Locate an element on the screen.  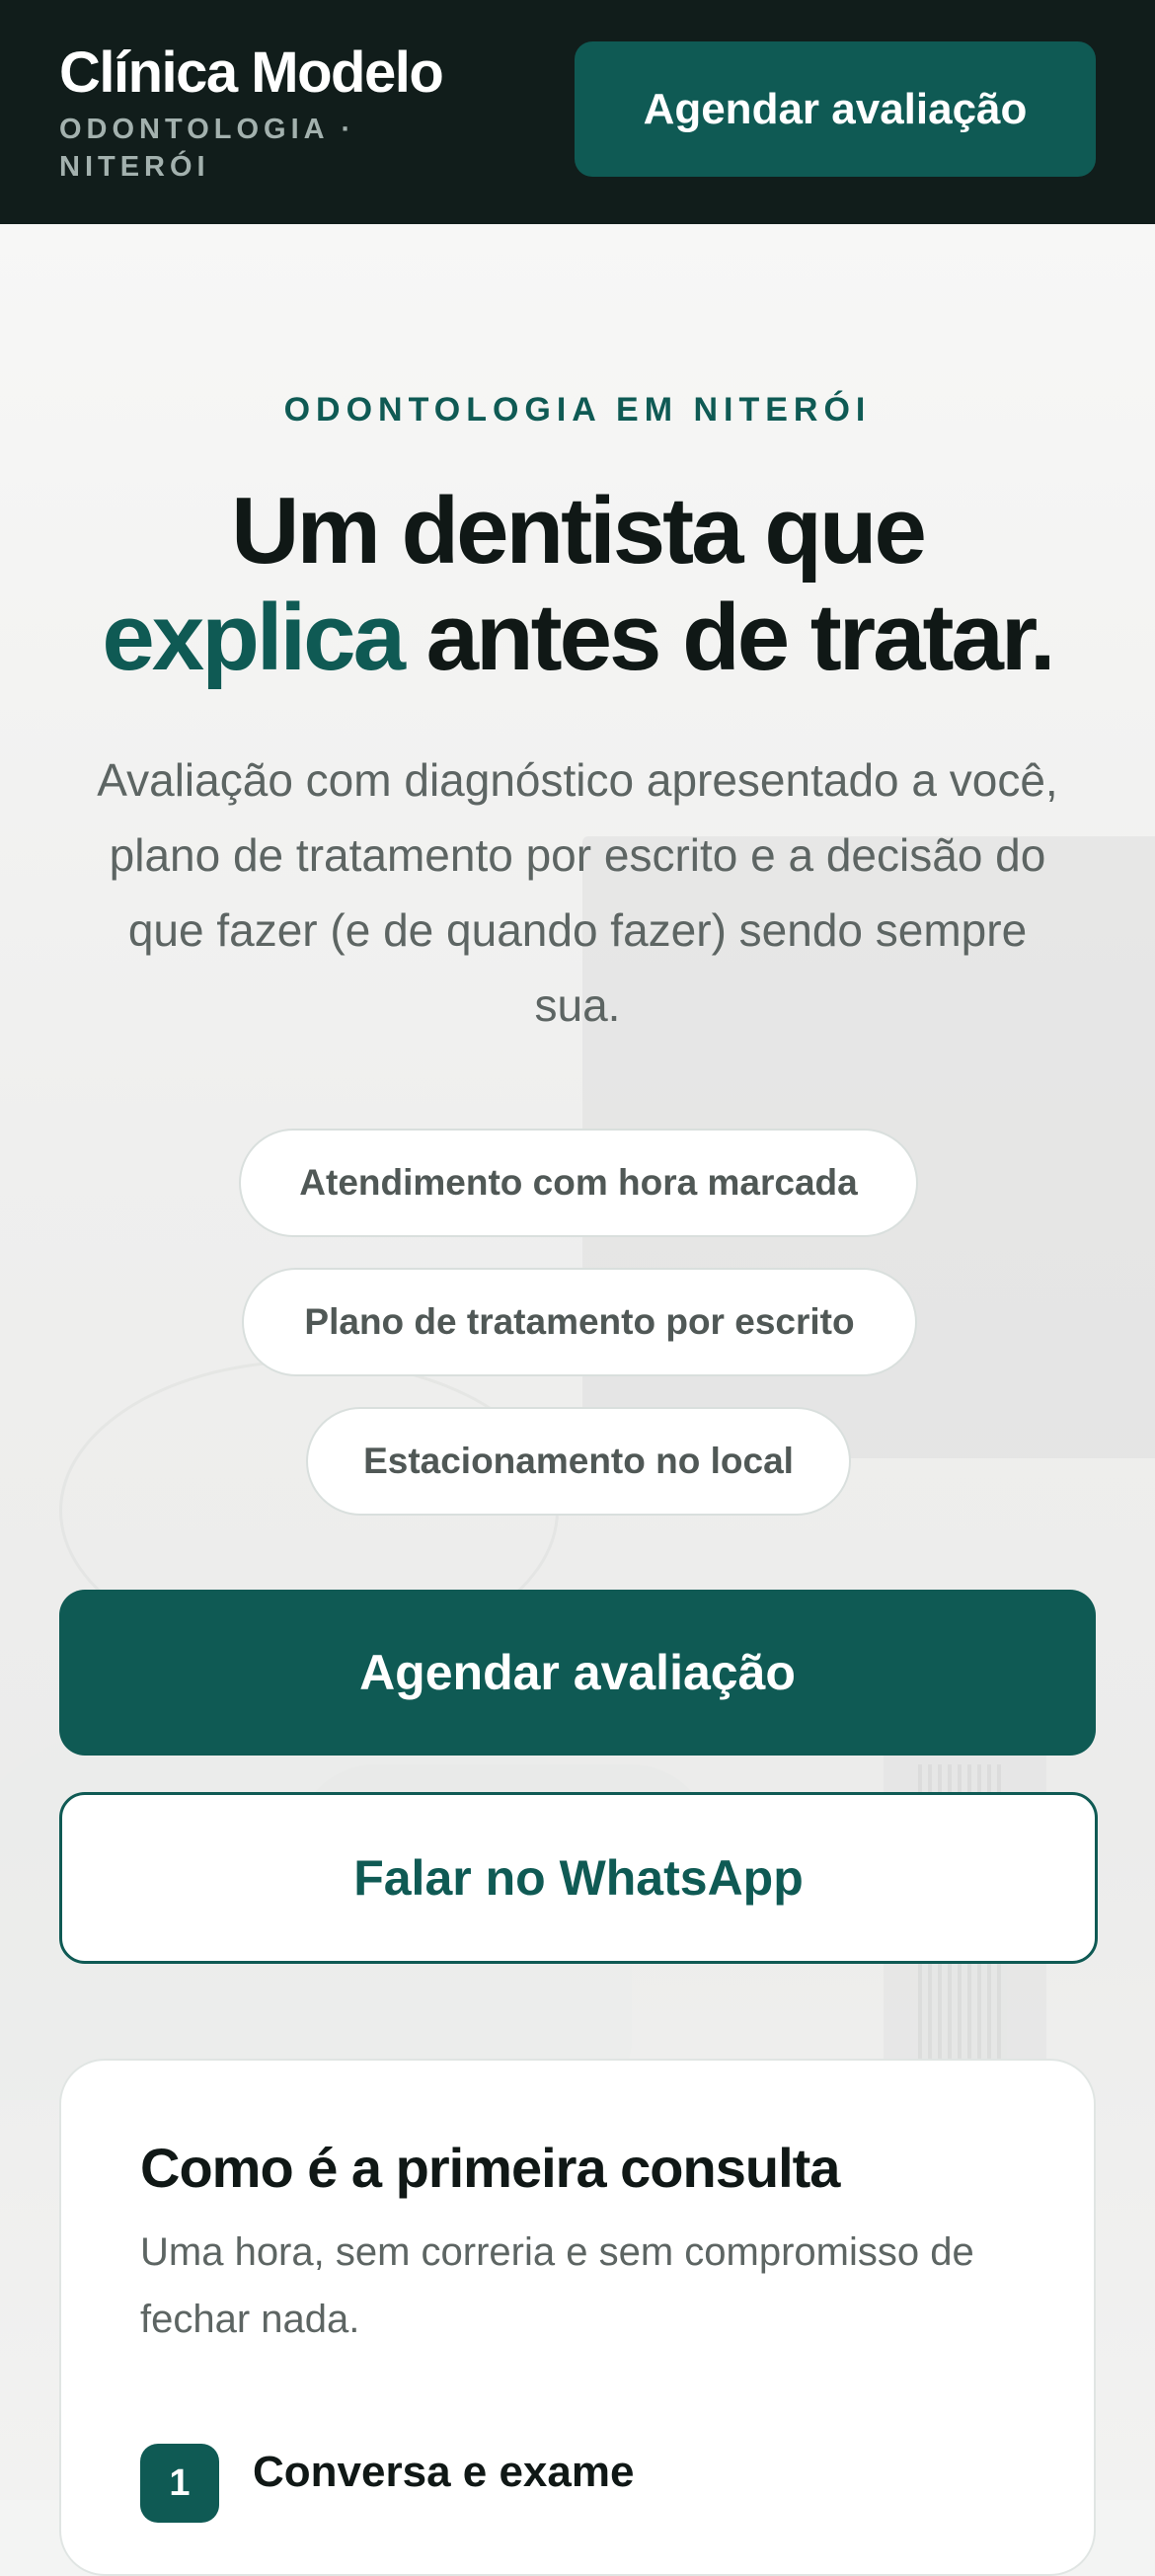
hero-headline: Um dentista que explica antes de tratar. is located at coordinates (577, 584).